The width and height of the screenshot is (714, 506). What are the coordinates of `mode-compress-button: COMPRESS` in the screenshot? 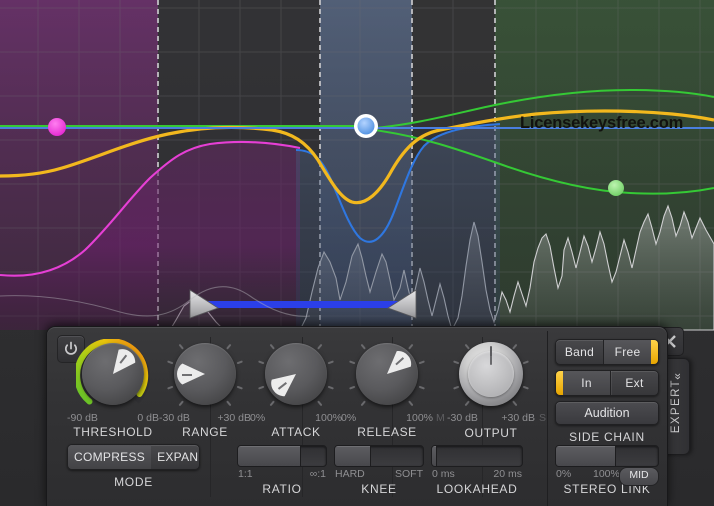 It's located at (110, 457).